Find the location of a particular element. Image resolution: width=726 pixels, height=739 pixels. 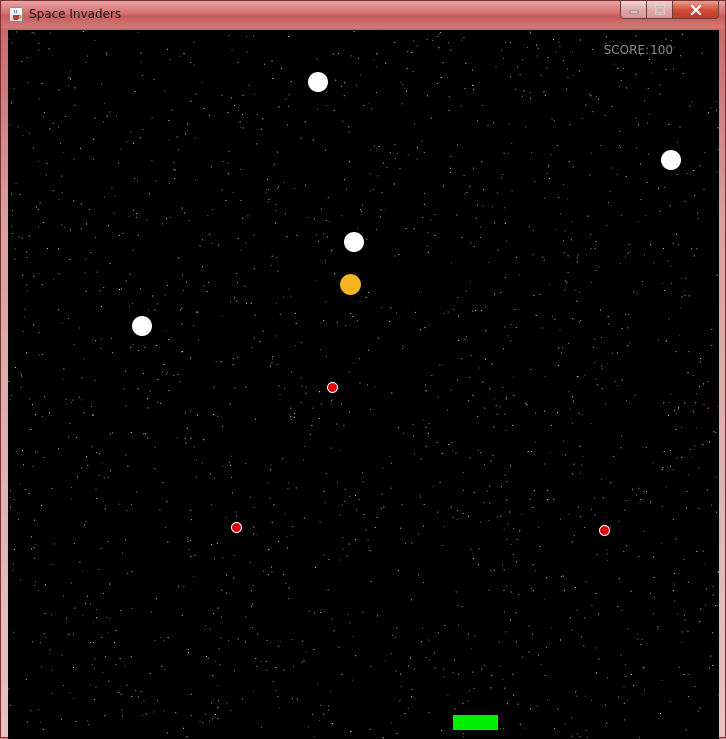

minimize-button is located at coordinates (633, 10).